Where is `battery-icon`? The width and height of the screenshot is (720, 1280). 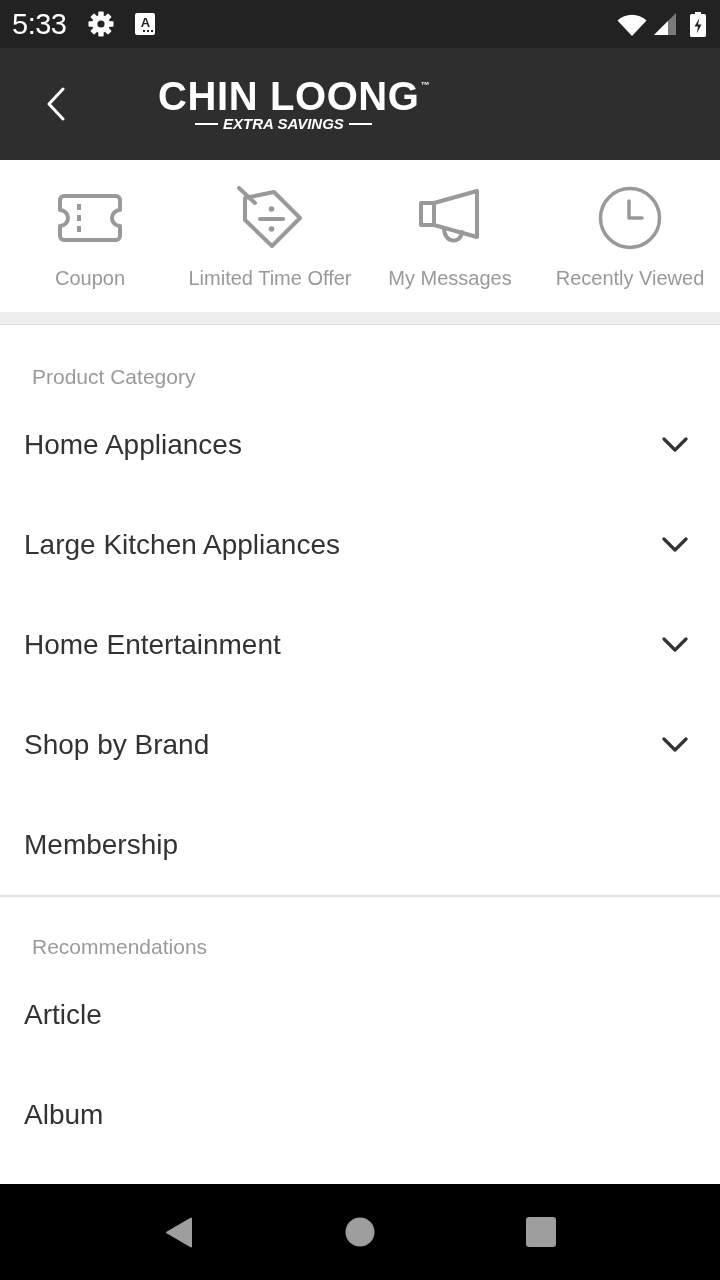 battery-icon is located at coordinates (698, 24).